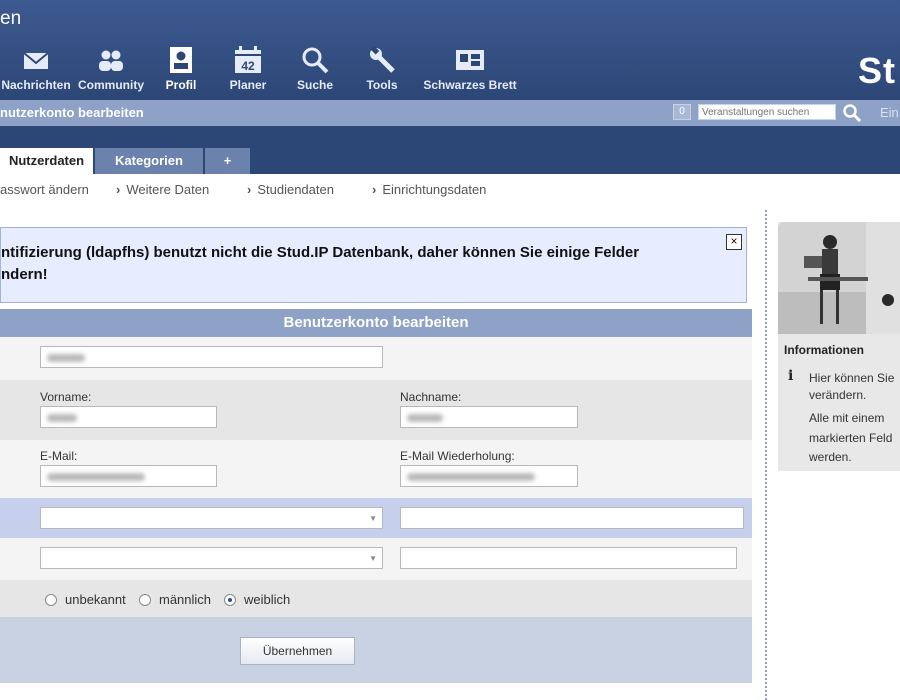  I want to click on subnav-label: Studiendaten, so click(295, 189).